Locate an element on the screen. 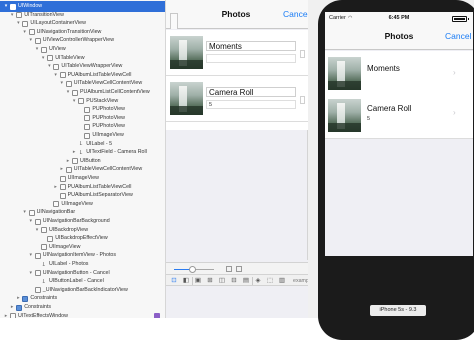  album-count-label: 5 is located at coordinates (251, 104).